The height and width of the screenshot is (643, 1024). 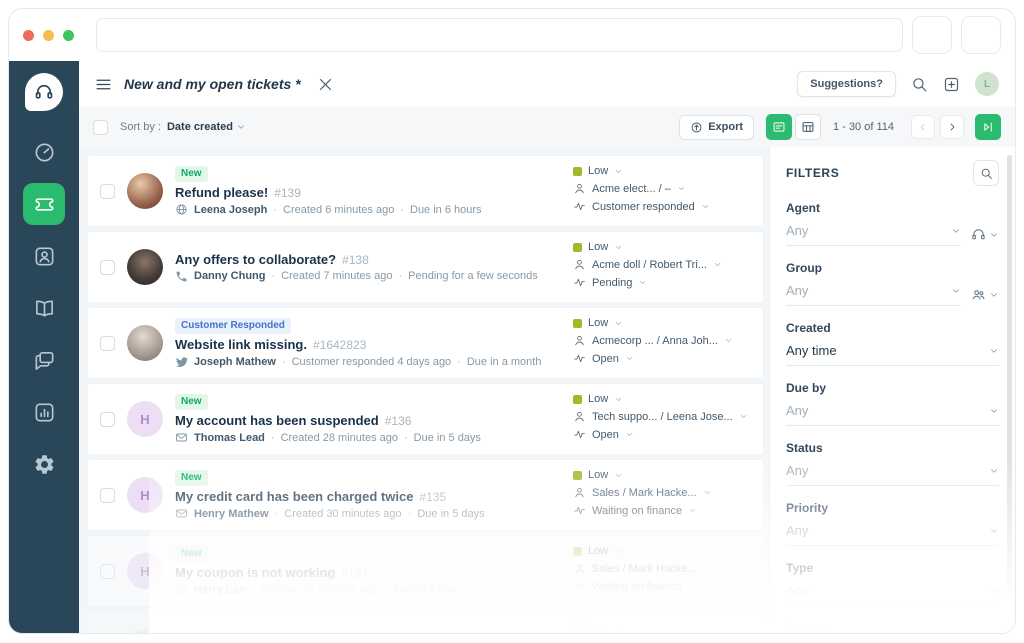 I want to click on ticket-due: Due in 6 hours, so click(x=446, y=209).